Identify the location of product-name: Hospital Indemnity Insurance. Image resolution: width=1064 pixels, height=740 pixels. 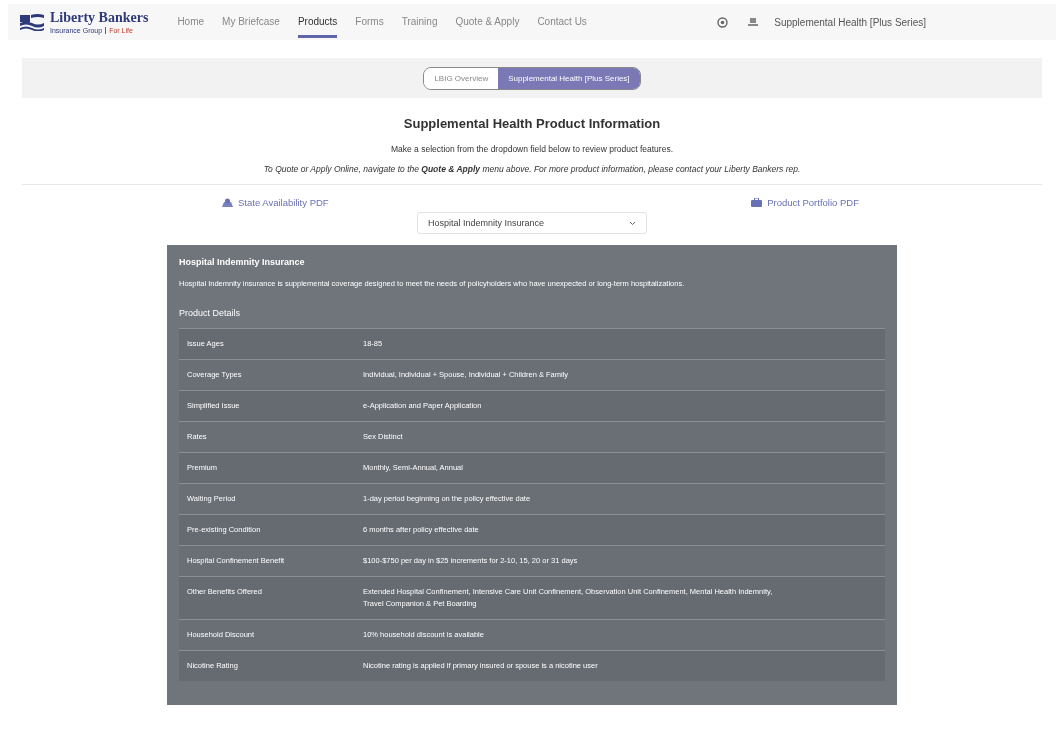
(242, 262).